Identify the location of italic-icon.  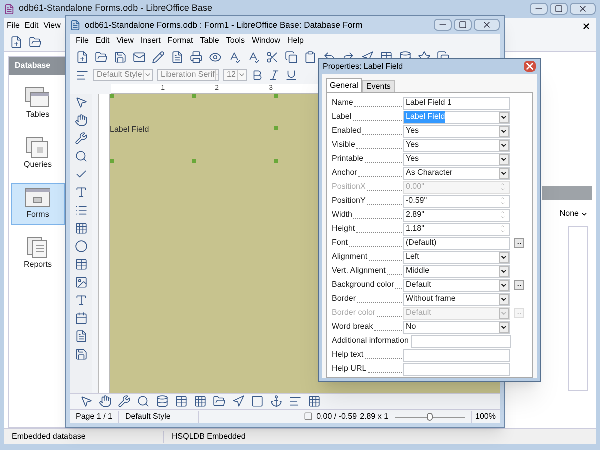
(274, 75).